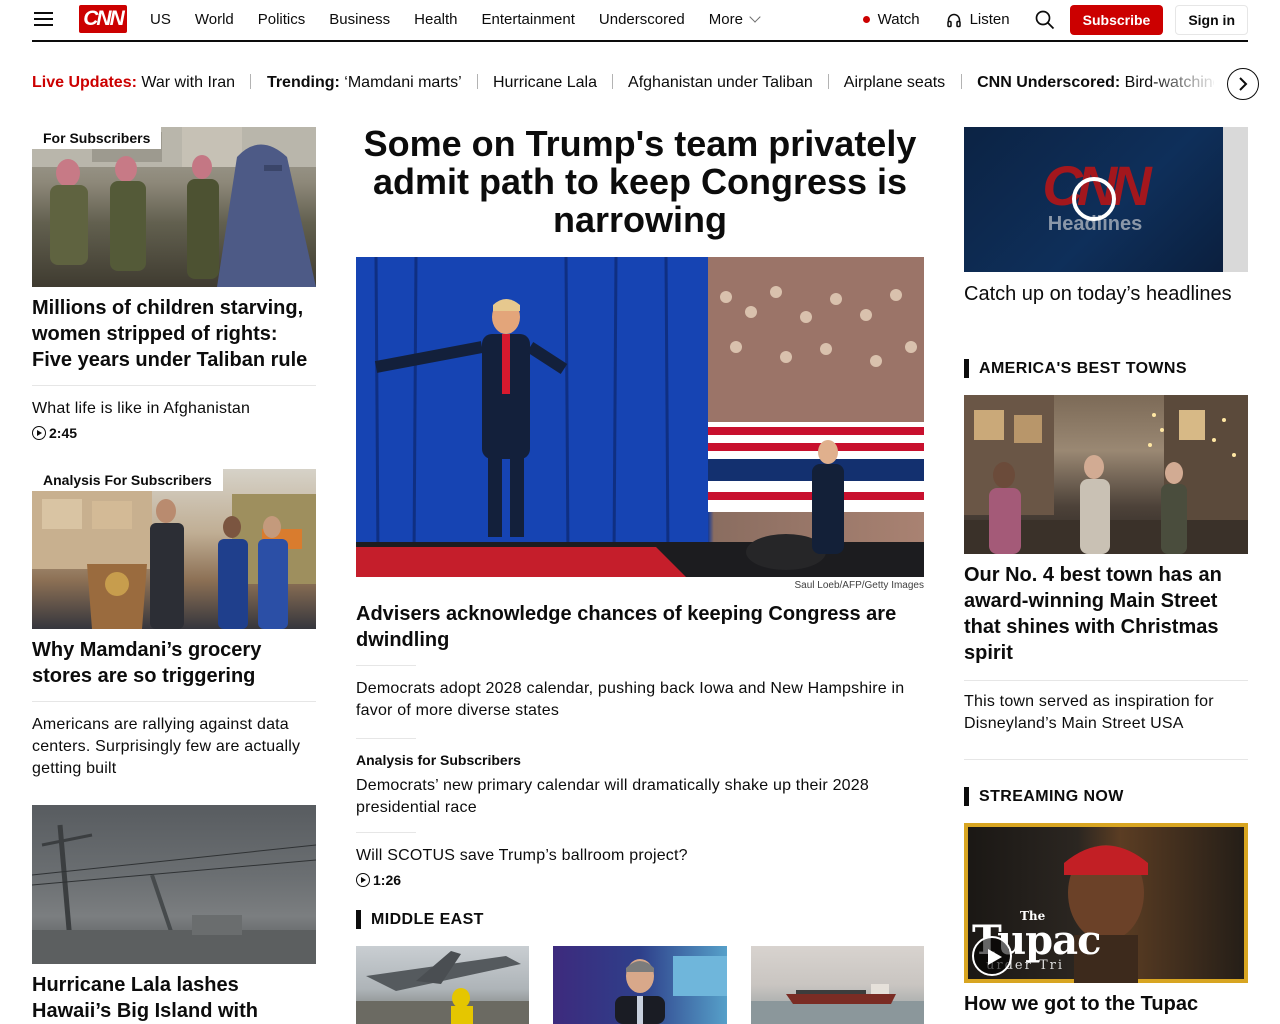 Image resolution: width=1280 pixels, height=1024 pixels. What do you see at coordinates (720, 82) in the screenshot?
I see `trending-afghanistan: Afghanistan under Taliban` at bounding box center [720, 82].